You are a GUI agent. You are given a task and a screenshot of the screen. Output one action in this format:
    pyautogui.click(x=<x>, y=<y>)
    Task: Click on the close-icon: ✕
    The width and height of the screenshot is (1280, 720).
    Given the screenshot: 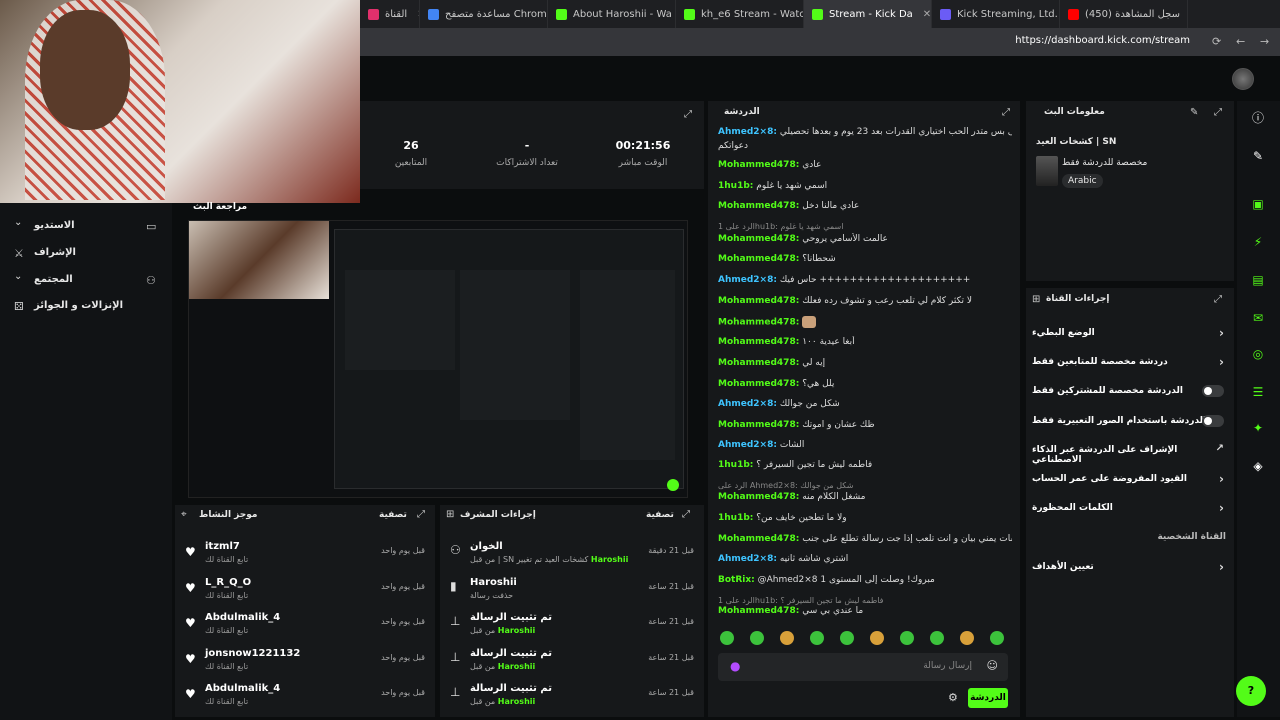 What is the action you would take?
    pyautogui.click(x=927, y=14)
    